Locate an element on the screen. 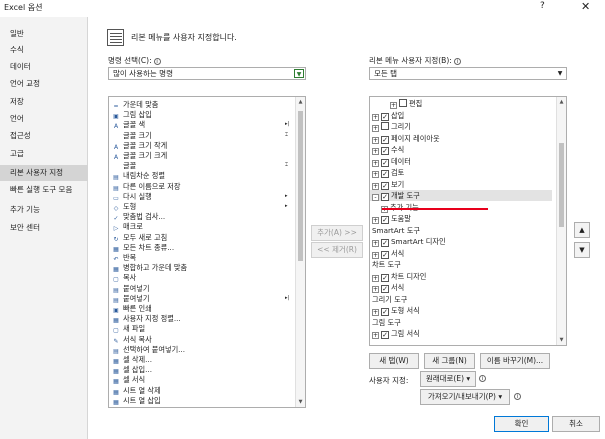 Image resolution: width=605 pixels, height=439 pixels. reset-button: 원래대로(E) ▾ is located at coordinates (448, 379).